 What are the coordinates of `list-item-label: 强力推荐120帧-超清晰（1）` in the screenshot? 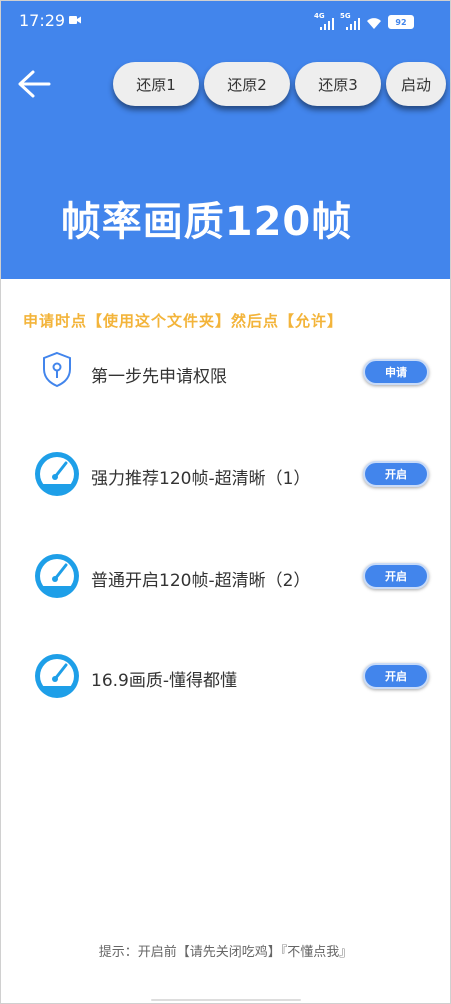 It's located at (201, 479).